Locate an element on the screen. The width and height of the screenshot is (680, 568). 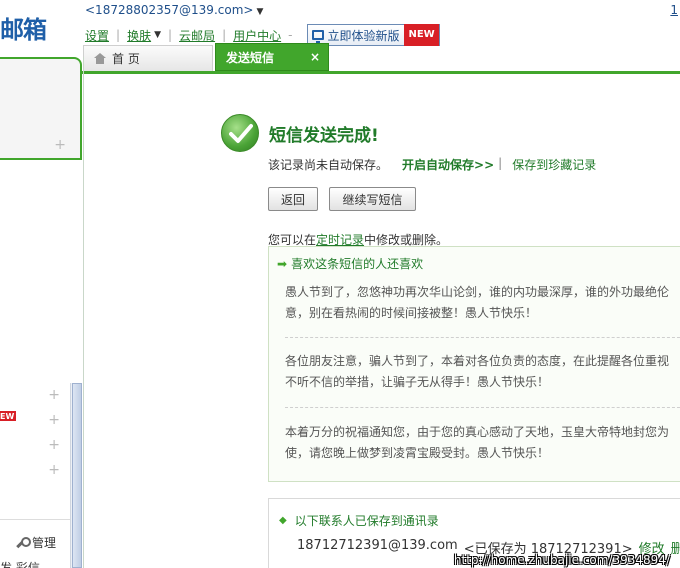
new-badge: EW is located at coordinates (8, 416).